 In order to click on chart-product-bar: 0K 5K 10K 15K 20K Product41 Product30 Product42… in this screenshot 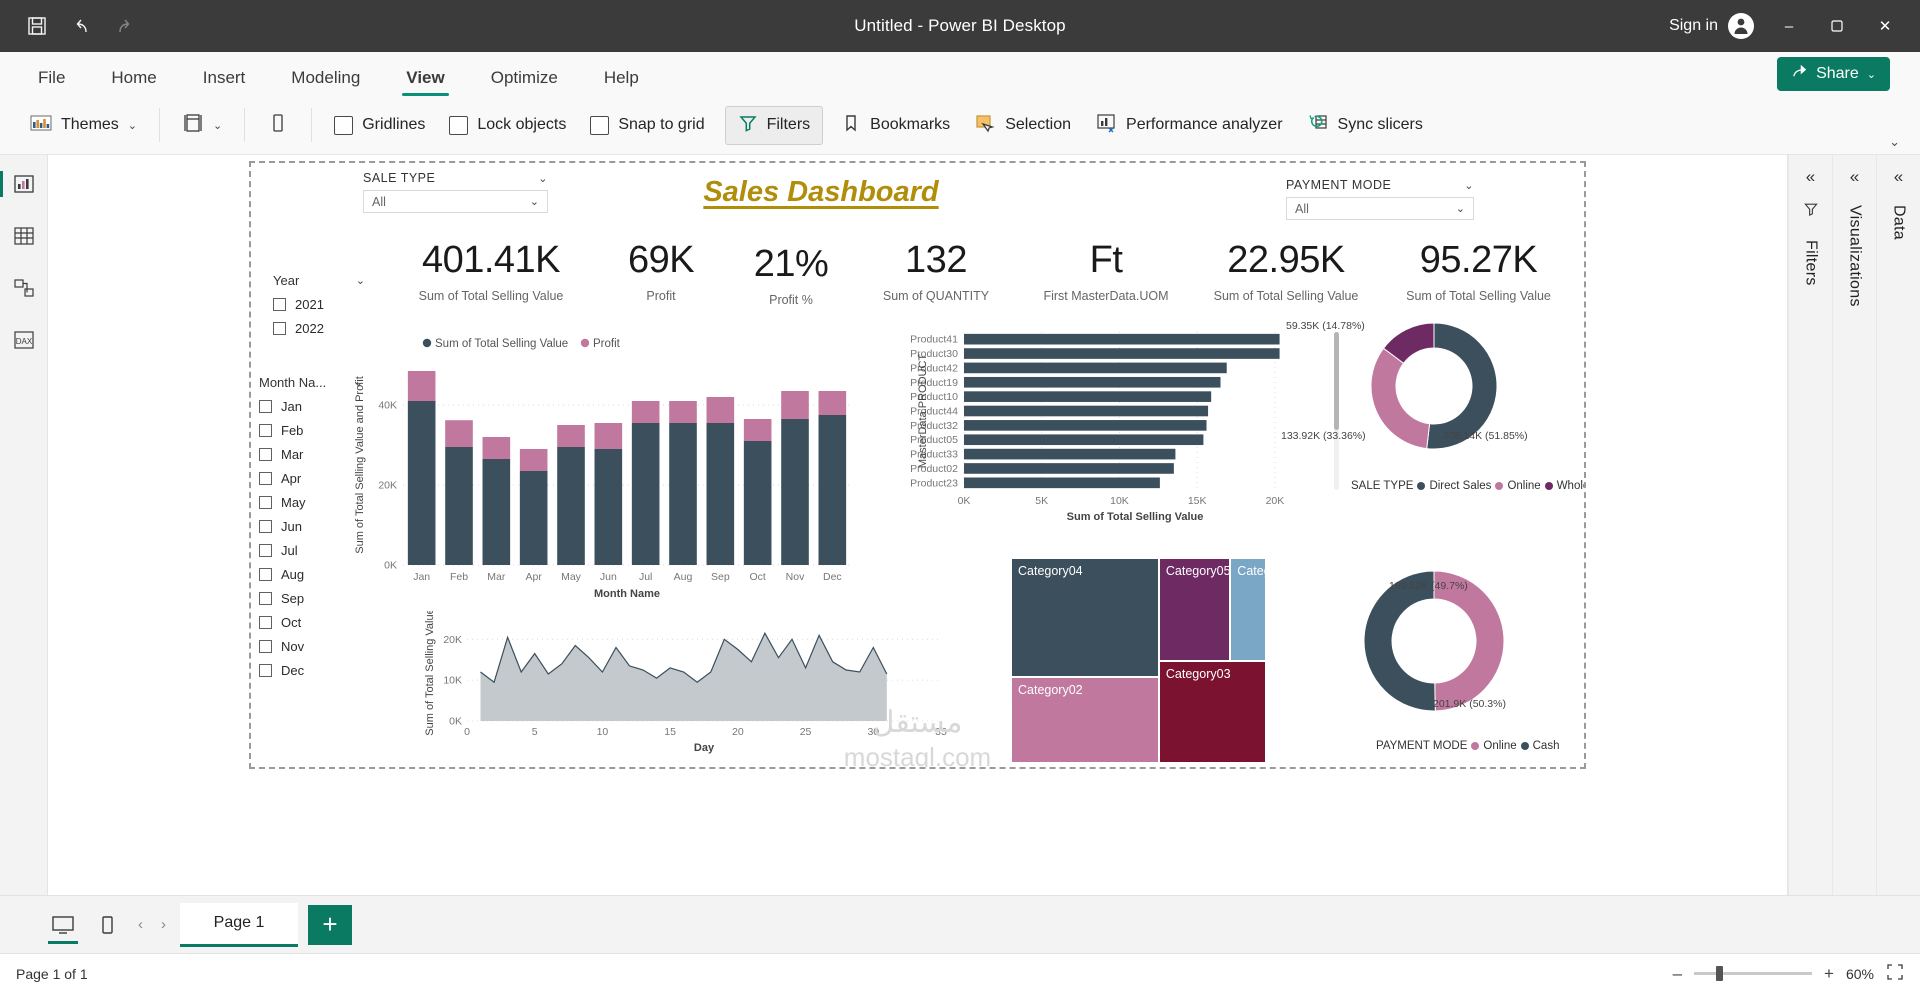, I will do `click(1101, 428)`.